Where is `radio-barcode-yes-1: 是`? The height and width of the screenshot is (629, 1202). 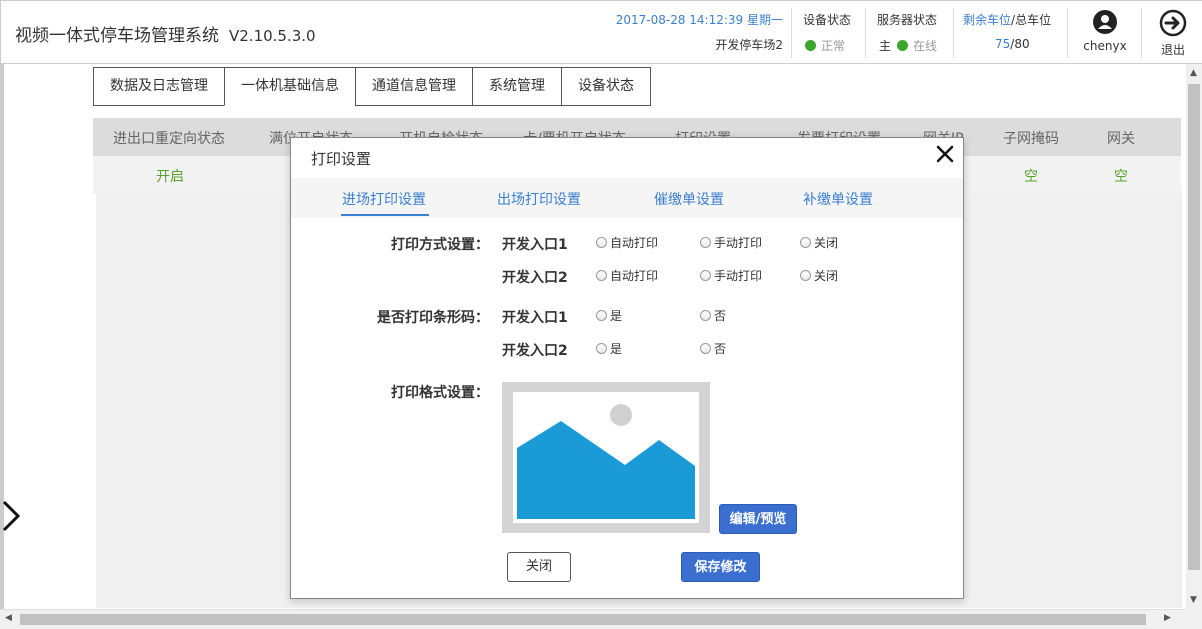 radio-barcode-yes-1: 是 is located at coordinates (609, 315).